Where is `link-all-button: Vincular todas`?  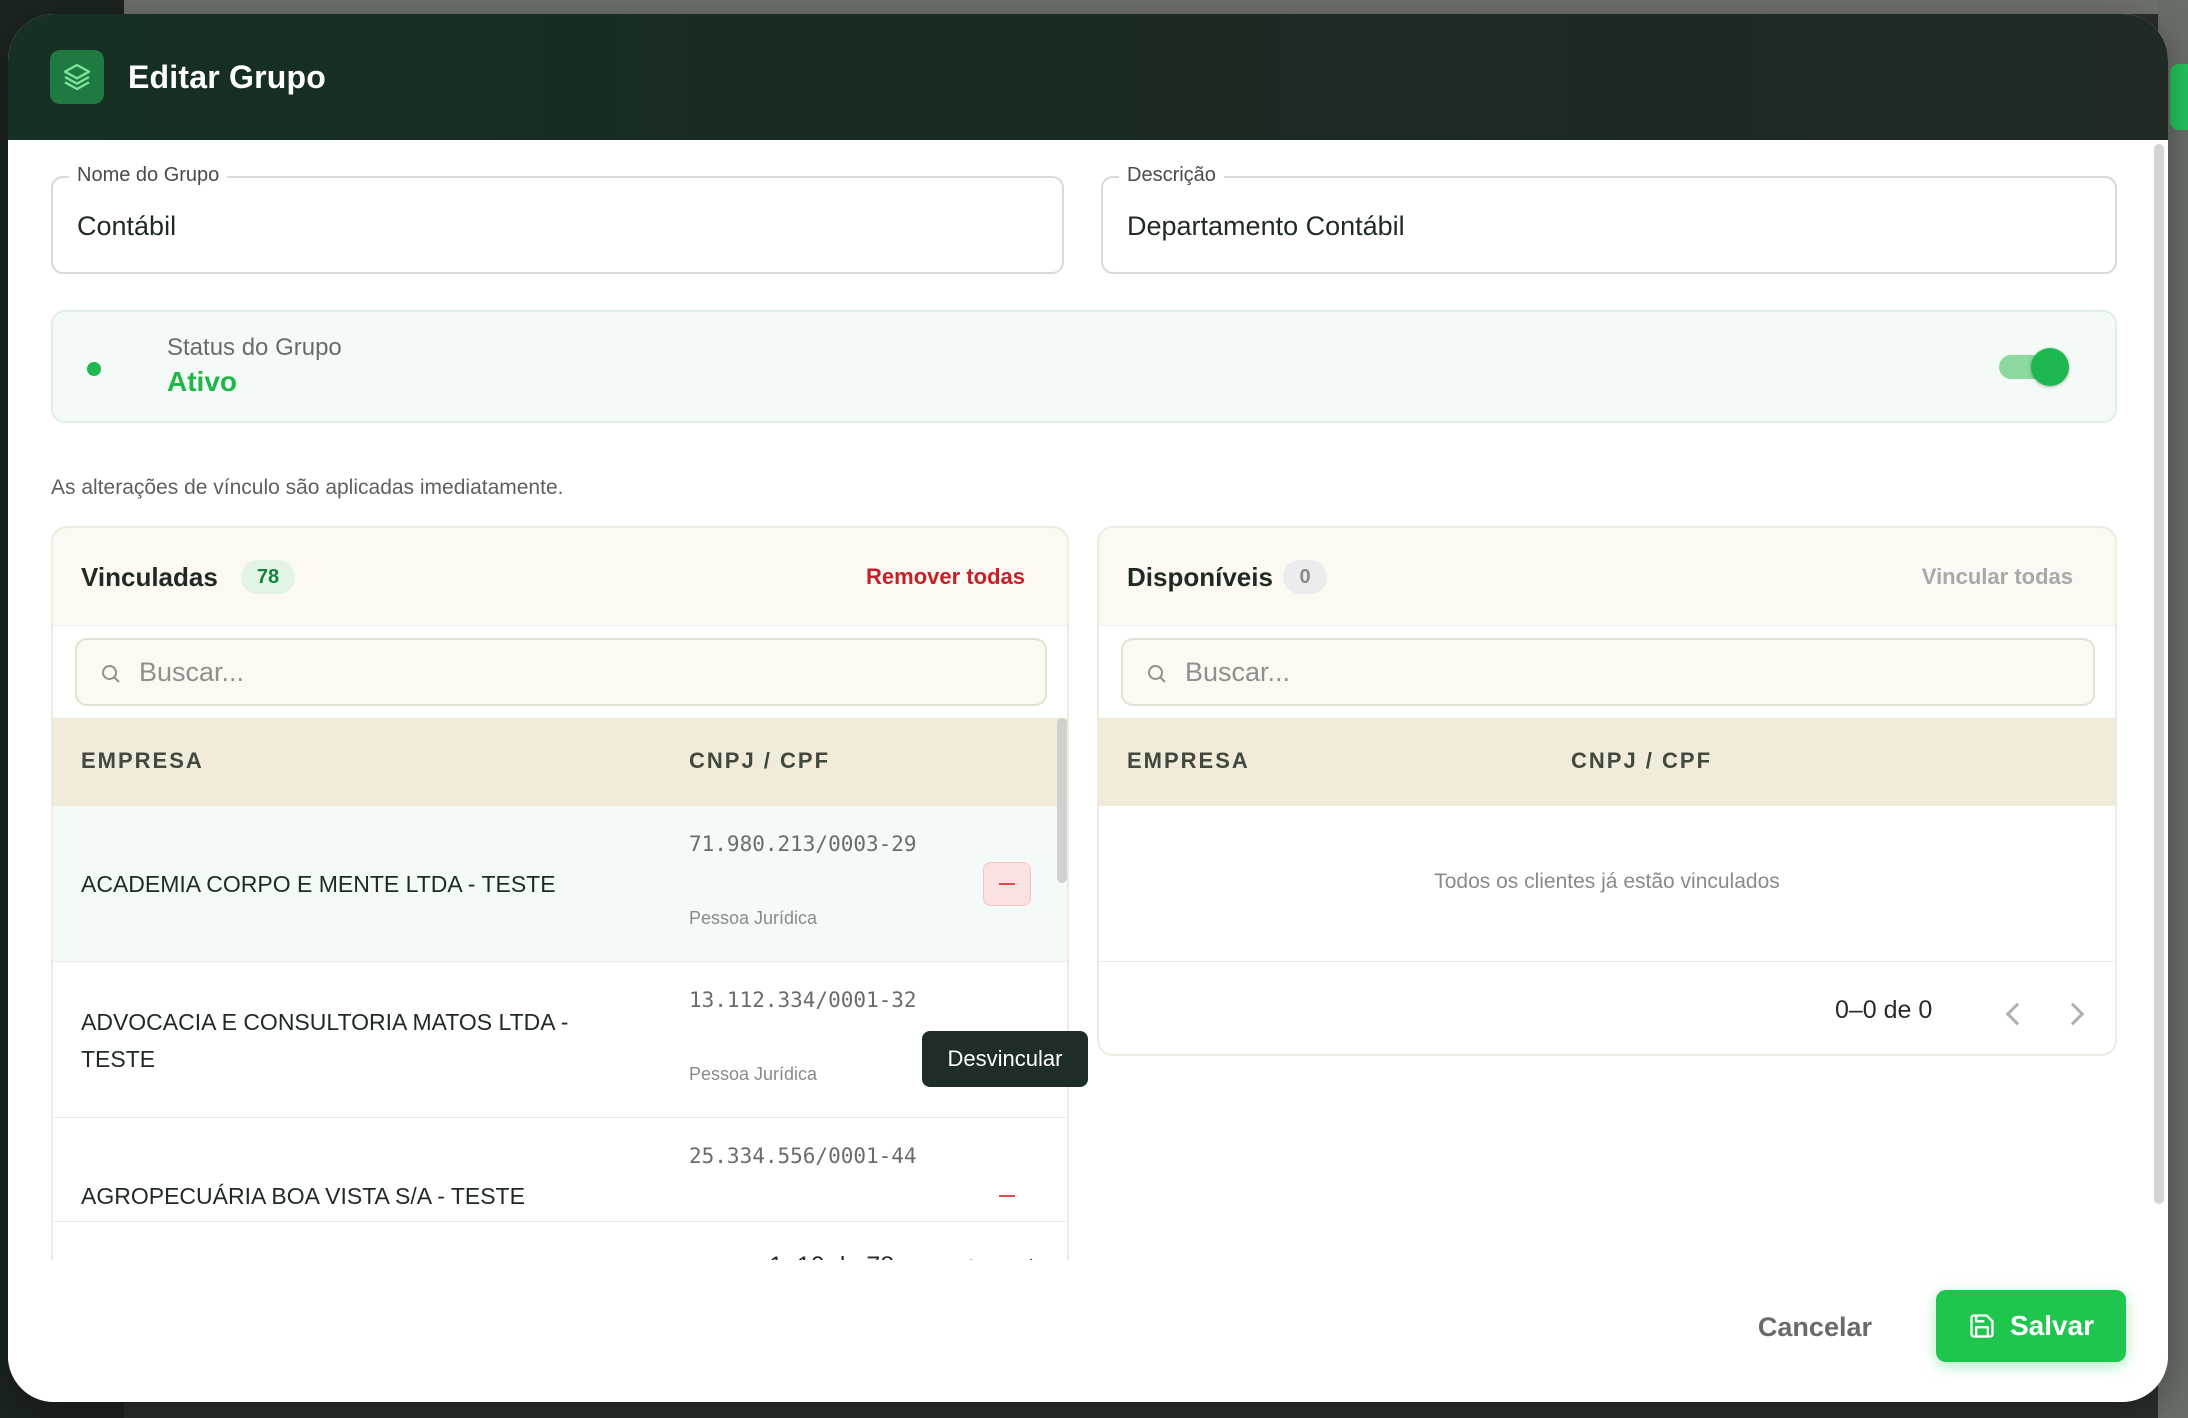 link-all-button: Vincular todas is located at coordinates (1997, 577).